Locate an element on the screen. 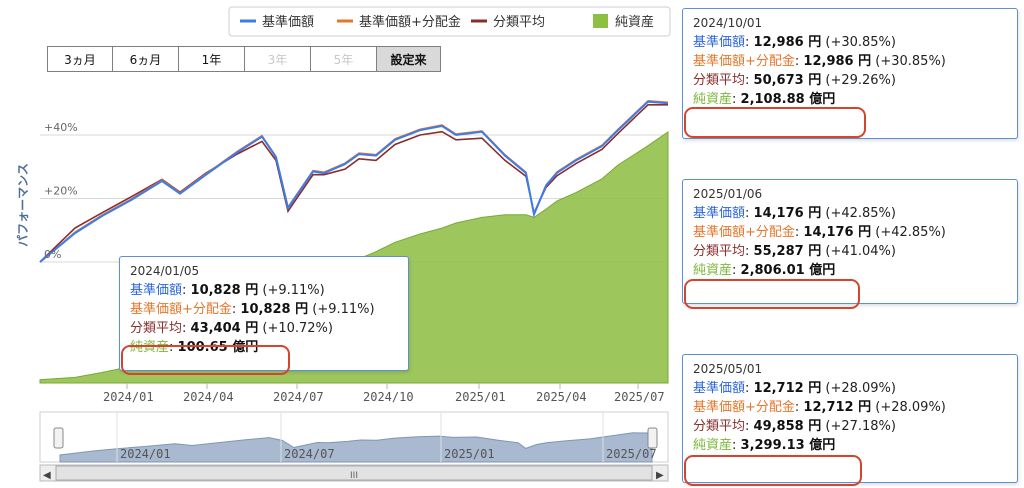  range-button-5: 設定来 is located at coordinates (408, 59).